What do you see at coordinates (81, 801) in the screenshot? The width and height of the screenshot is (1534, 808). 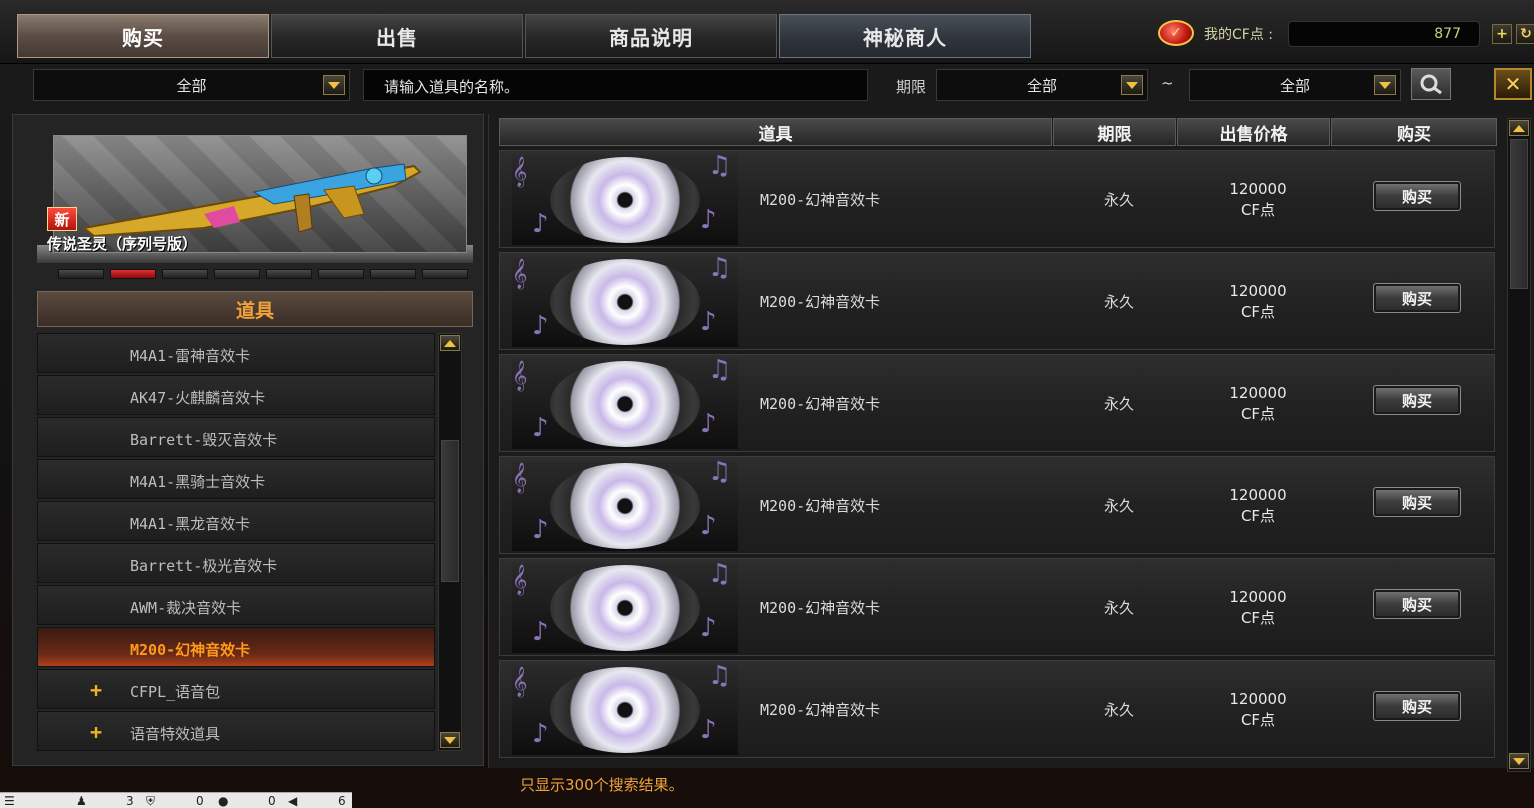 I see `user-icon: ♟` at bounding box center [81, 801].